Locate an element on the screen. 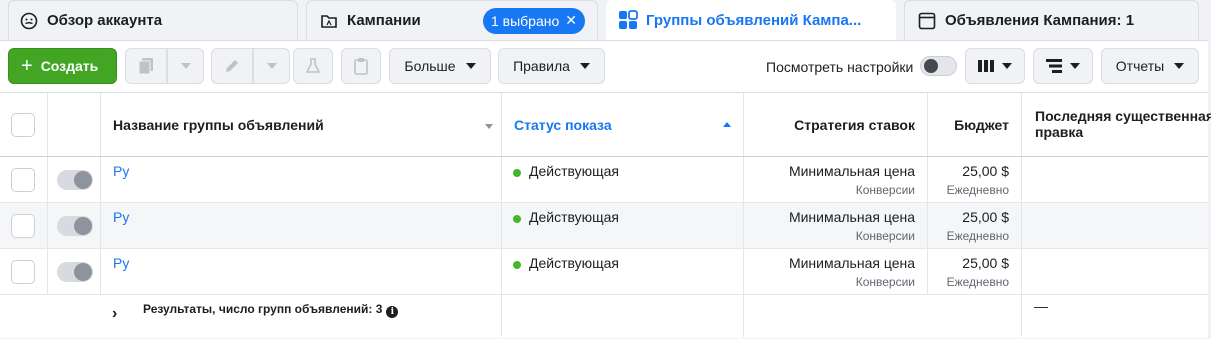 This screenshot has width=1211, height=339. create-button: + Создать is located at coordinates (62, 66).